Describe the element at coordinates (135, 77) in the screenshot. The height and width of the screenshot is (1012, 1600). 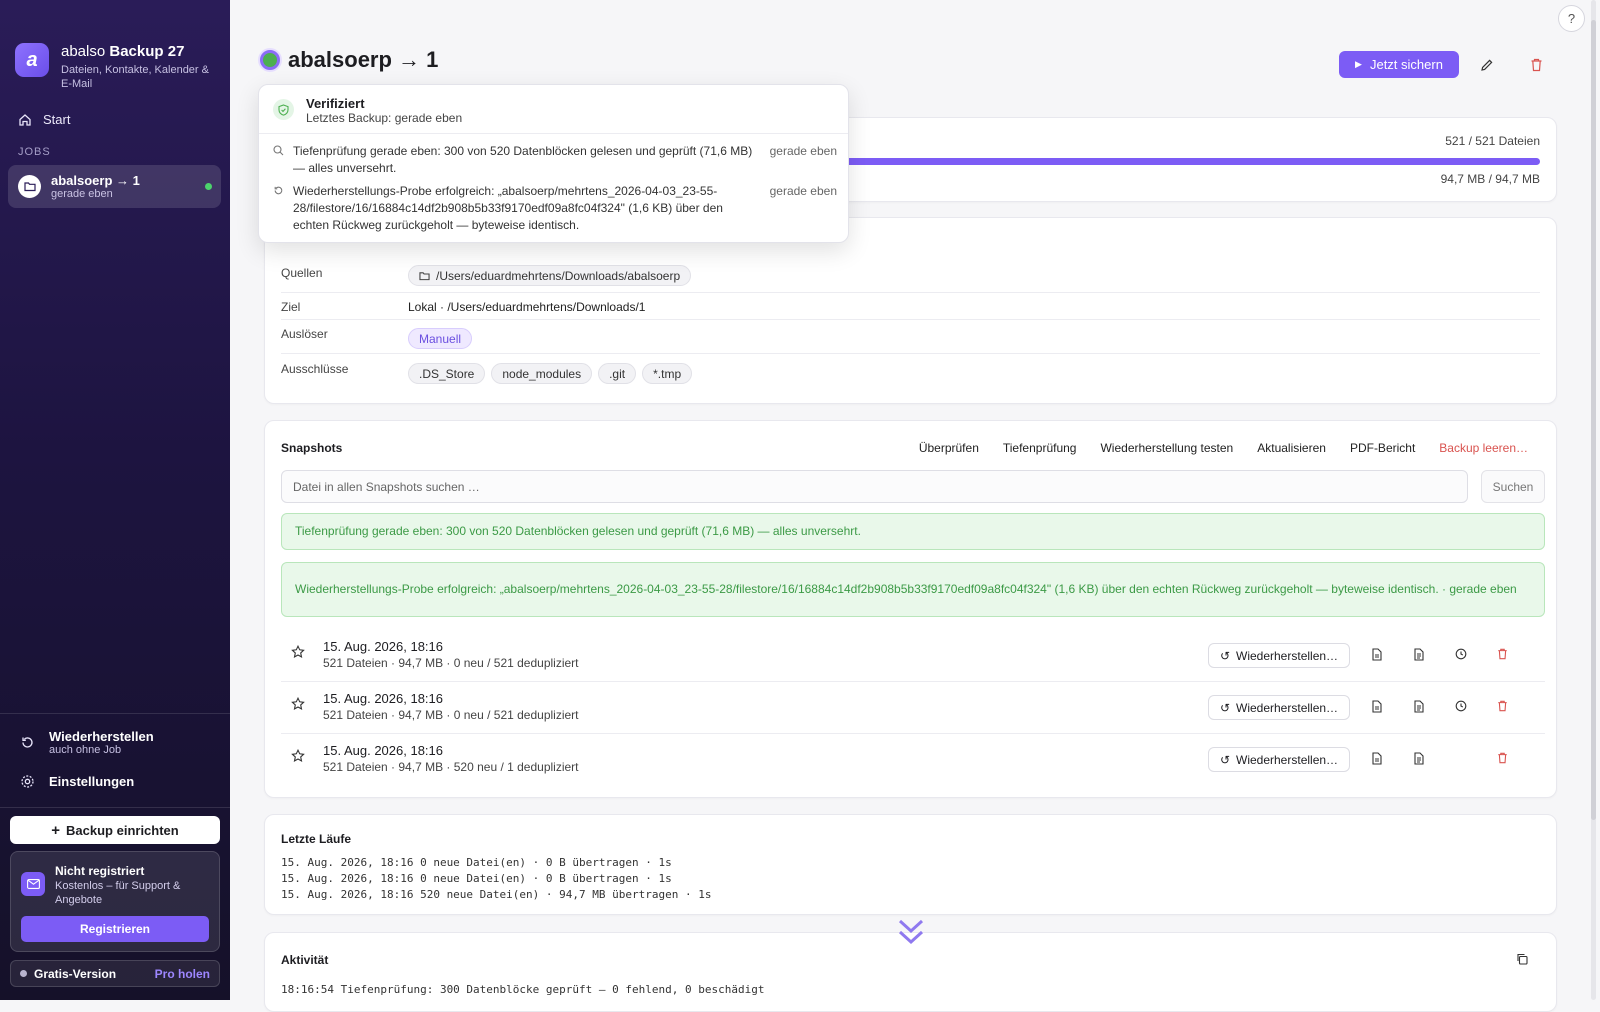
I see `app-subtitle: Dateien, Kontakte, Kalender & E-Mail` at that location.